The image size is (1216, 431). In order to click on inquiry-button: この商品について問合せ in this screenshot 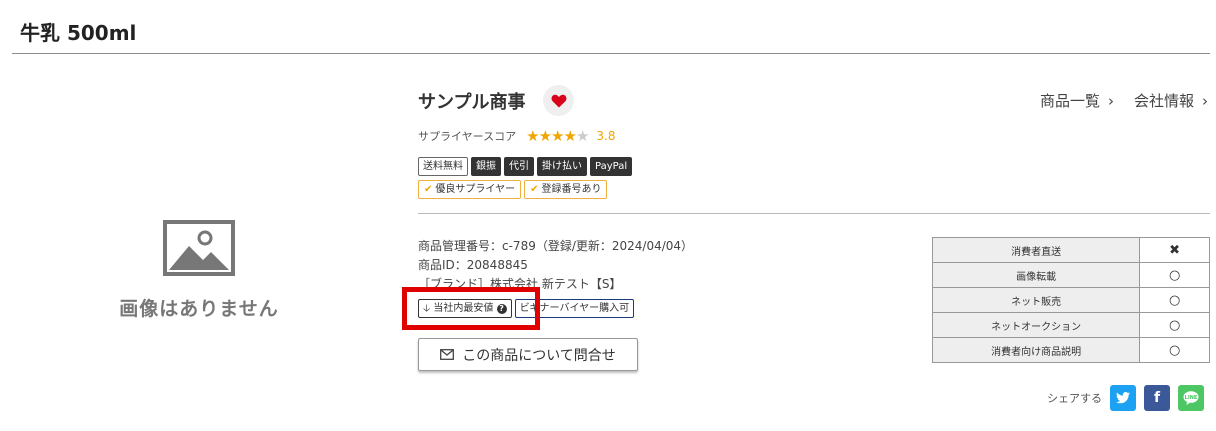, I will do `click(528, 354)`.